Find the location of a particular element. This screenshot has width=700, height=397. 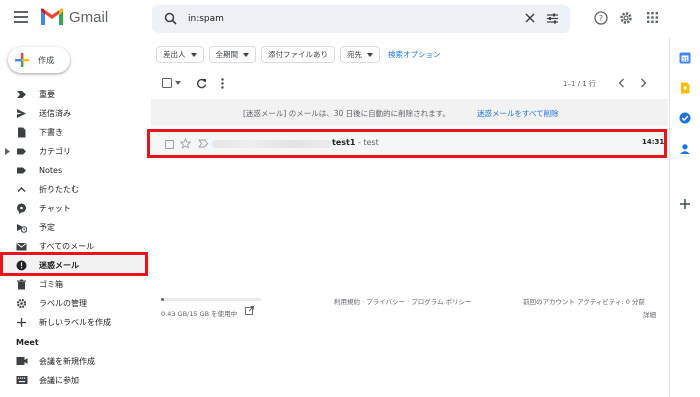

gmail-m-icon is located at coordinates (52, 16).